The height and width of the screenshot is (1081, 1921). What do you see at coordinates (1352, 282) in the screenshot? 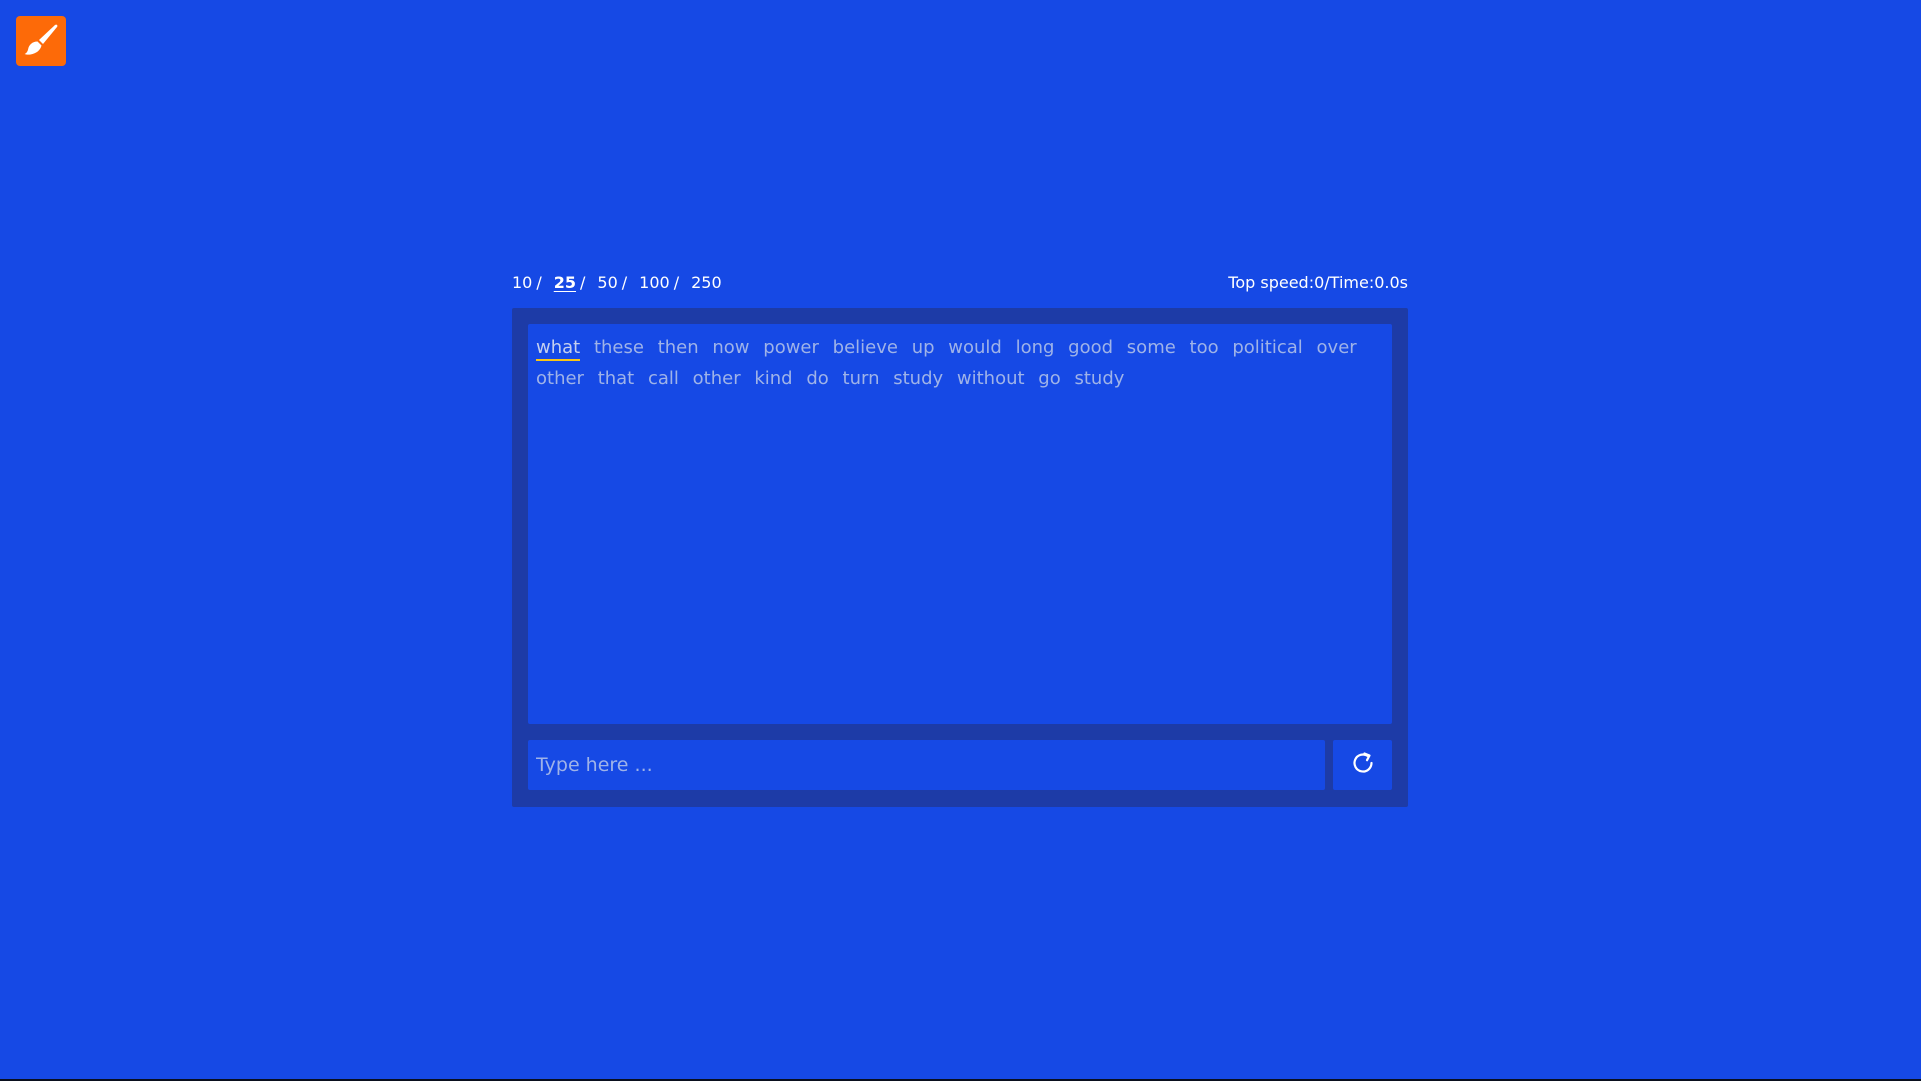
I see `time-label: Time:` at bounding box center [1352, 282].